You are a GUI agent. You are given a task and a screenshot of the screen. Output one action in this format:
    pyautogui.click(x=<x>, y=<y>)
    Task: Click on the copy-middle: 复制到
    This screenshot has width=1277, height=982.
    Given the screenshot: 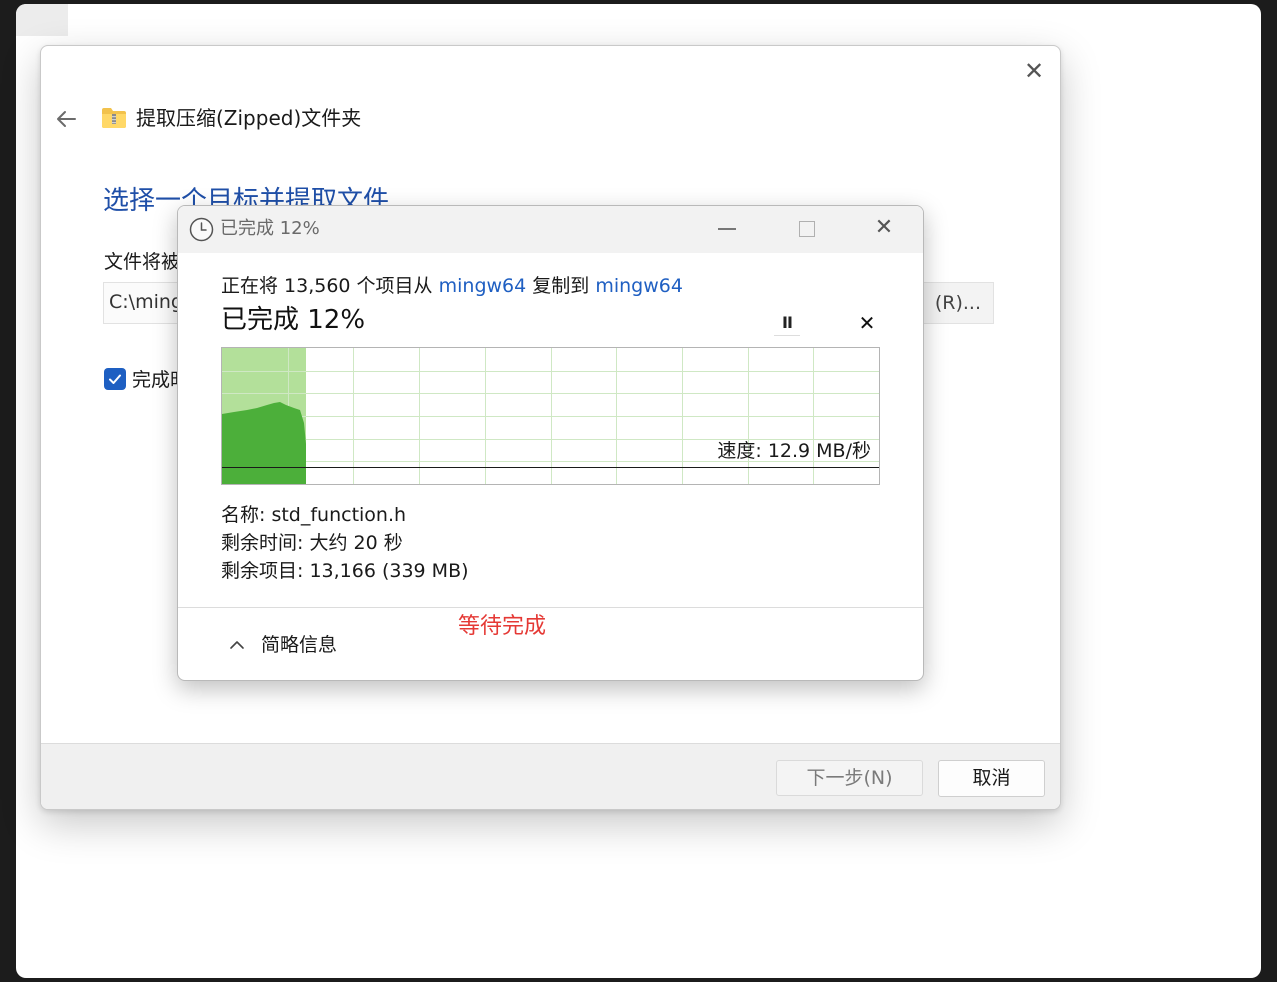 What is the action you would take?
    pyautogui.click(x=561, y=286)
    